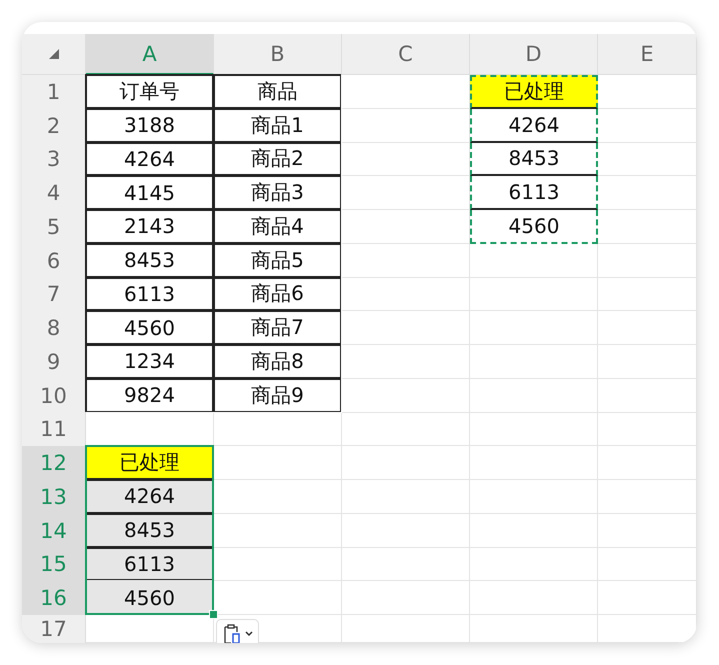 This screenshot has width=719, height=665. I want to click on table-cell: 商品4, so click(278, 227).